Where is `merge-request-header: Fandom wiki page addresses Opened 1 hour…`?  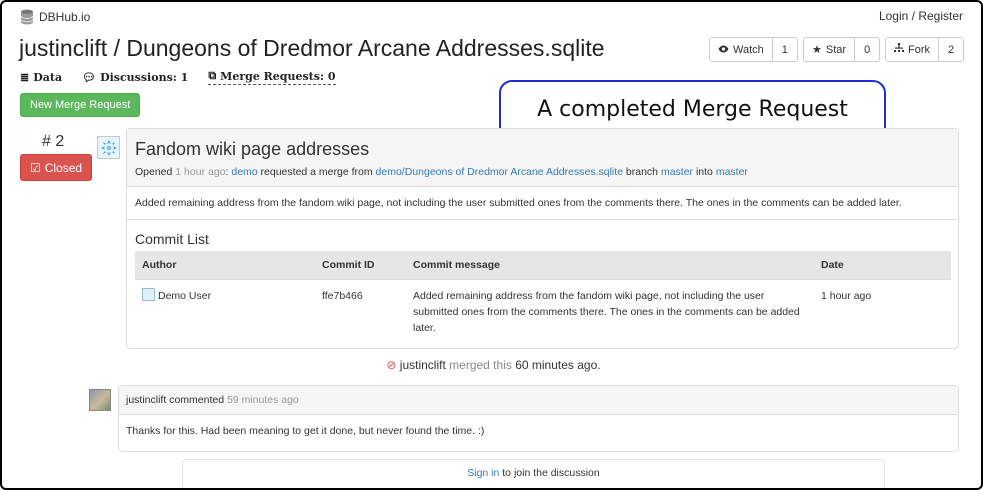
merge-request-header: Fandom wiki page addresses Opened 1 hour… is located at coordinates (542, 158).